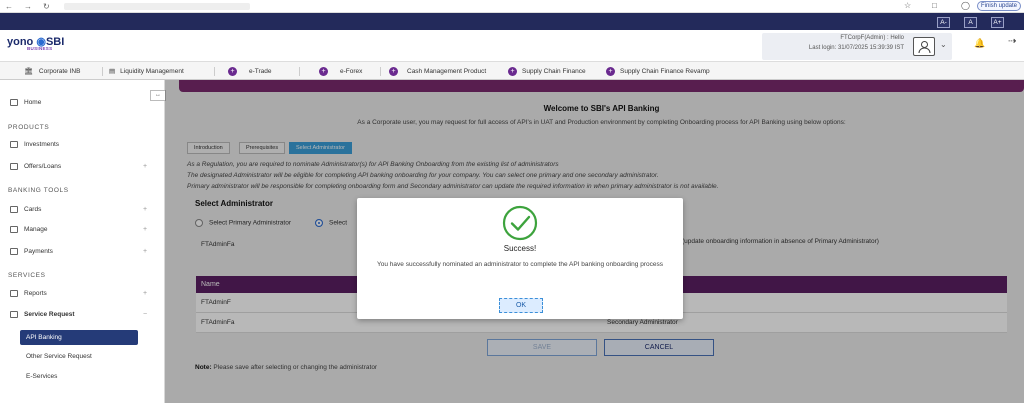 The width and height of the screenshot is (1024, 403). I want to click on sidebar-item-offers: Offers/Loans, so click(35, 166).